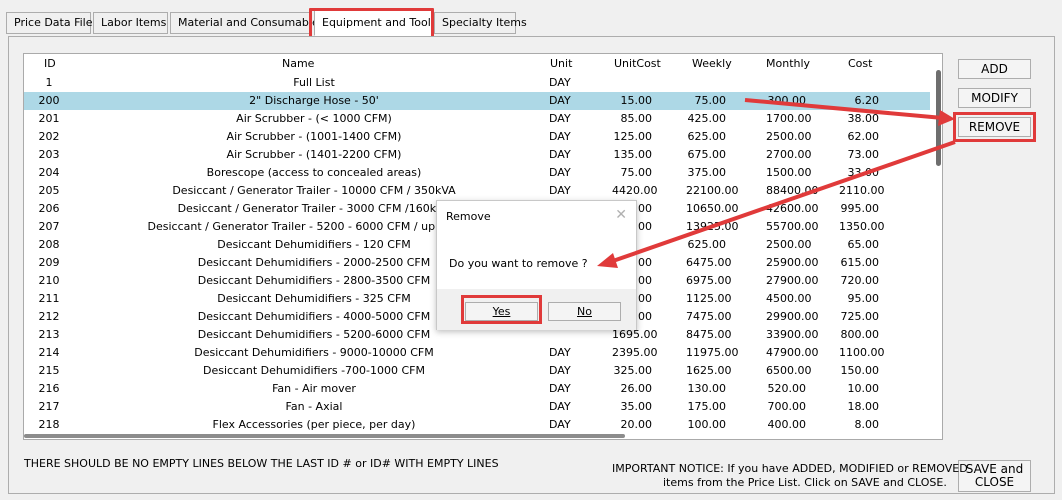  I want to click on close-icon: ✕, so click(621, 215).